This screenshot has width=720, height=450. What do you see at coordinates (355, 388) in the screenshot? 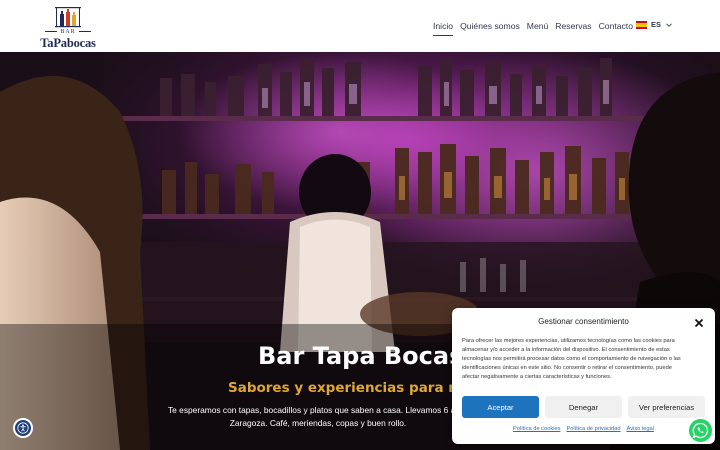
I see `hero-subtitle: Sabores y experiencias para no o` at bounding box center [355, 388].